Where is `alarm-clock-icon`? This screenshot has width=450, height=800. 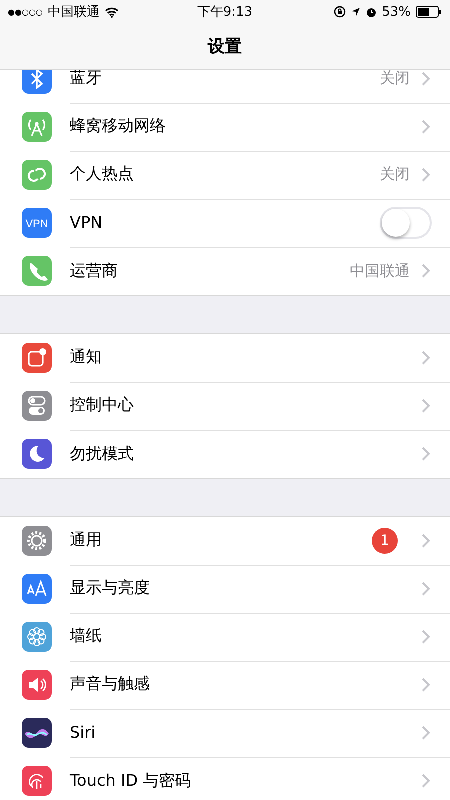 alarm-clock-icon is located at coordinates (372, 12).